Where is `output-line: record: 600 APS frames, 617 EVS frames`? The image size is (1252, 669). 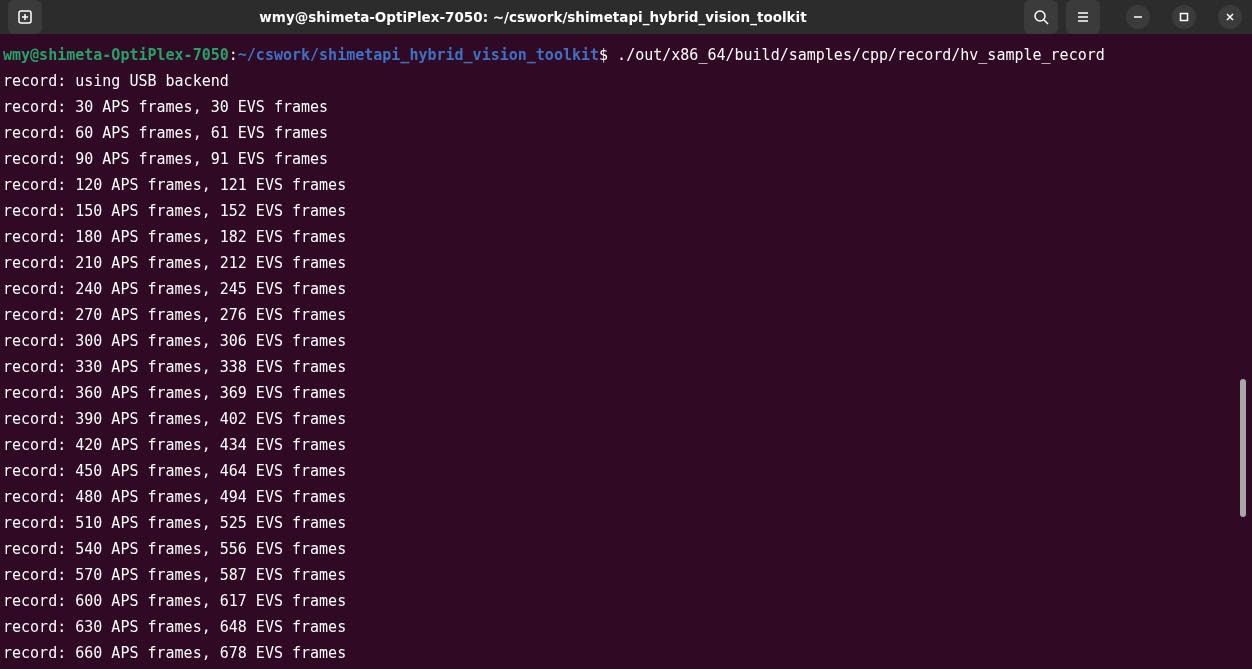 output-line: record: 600 APS frames, 617 EVS frames is located at coordinates (175, 601).